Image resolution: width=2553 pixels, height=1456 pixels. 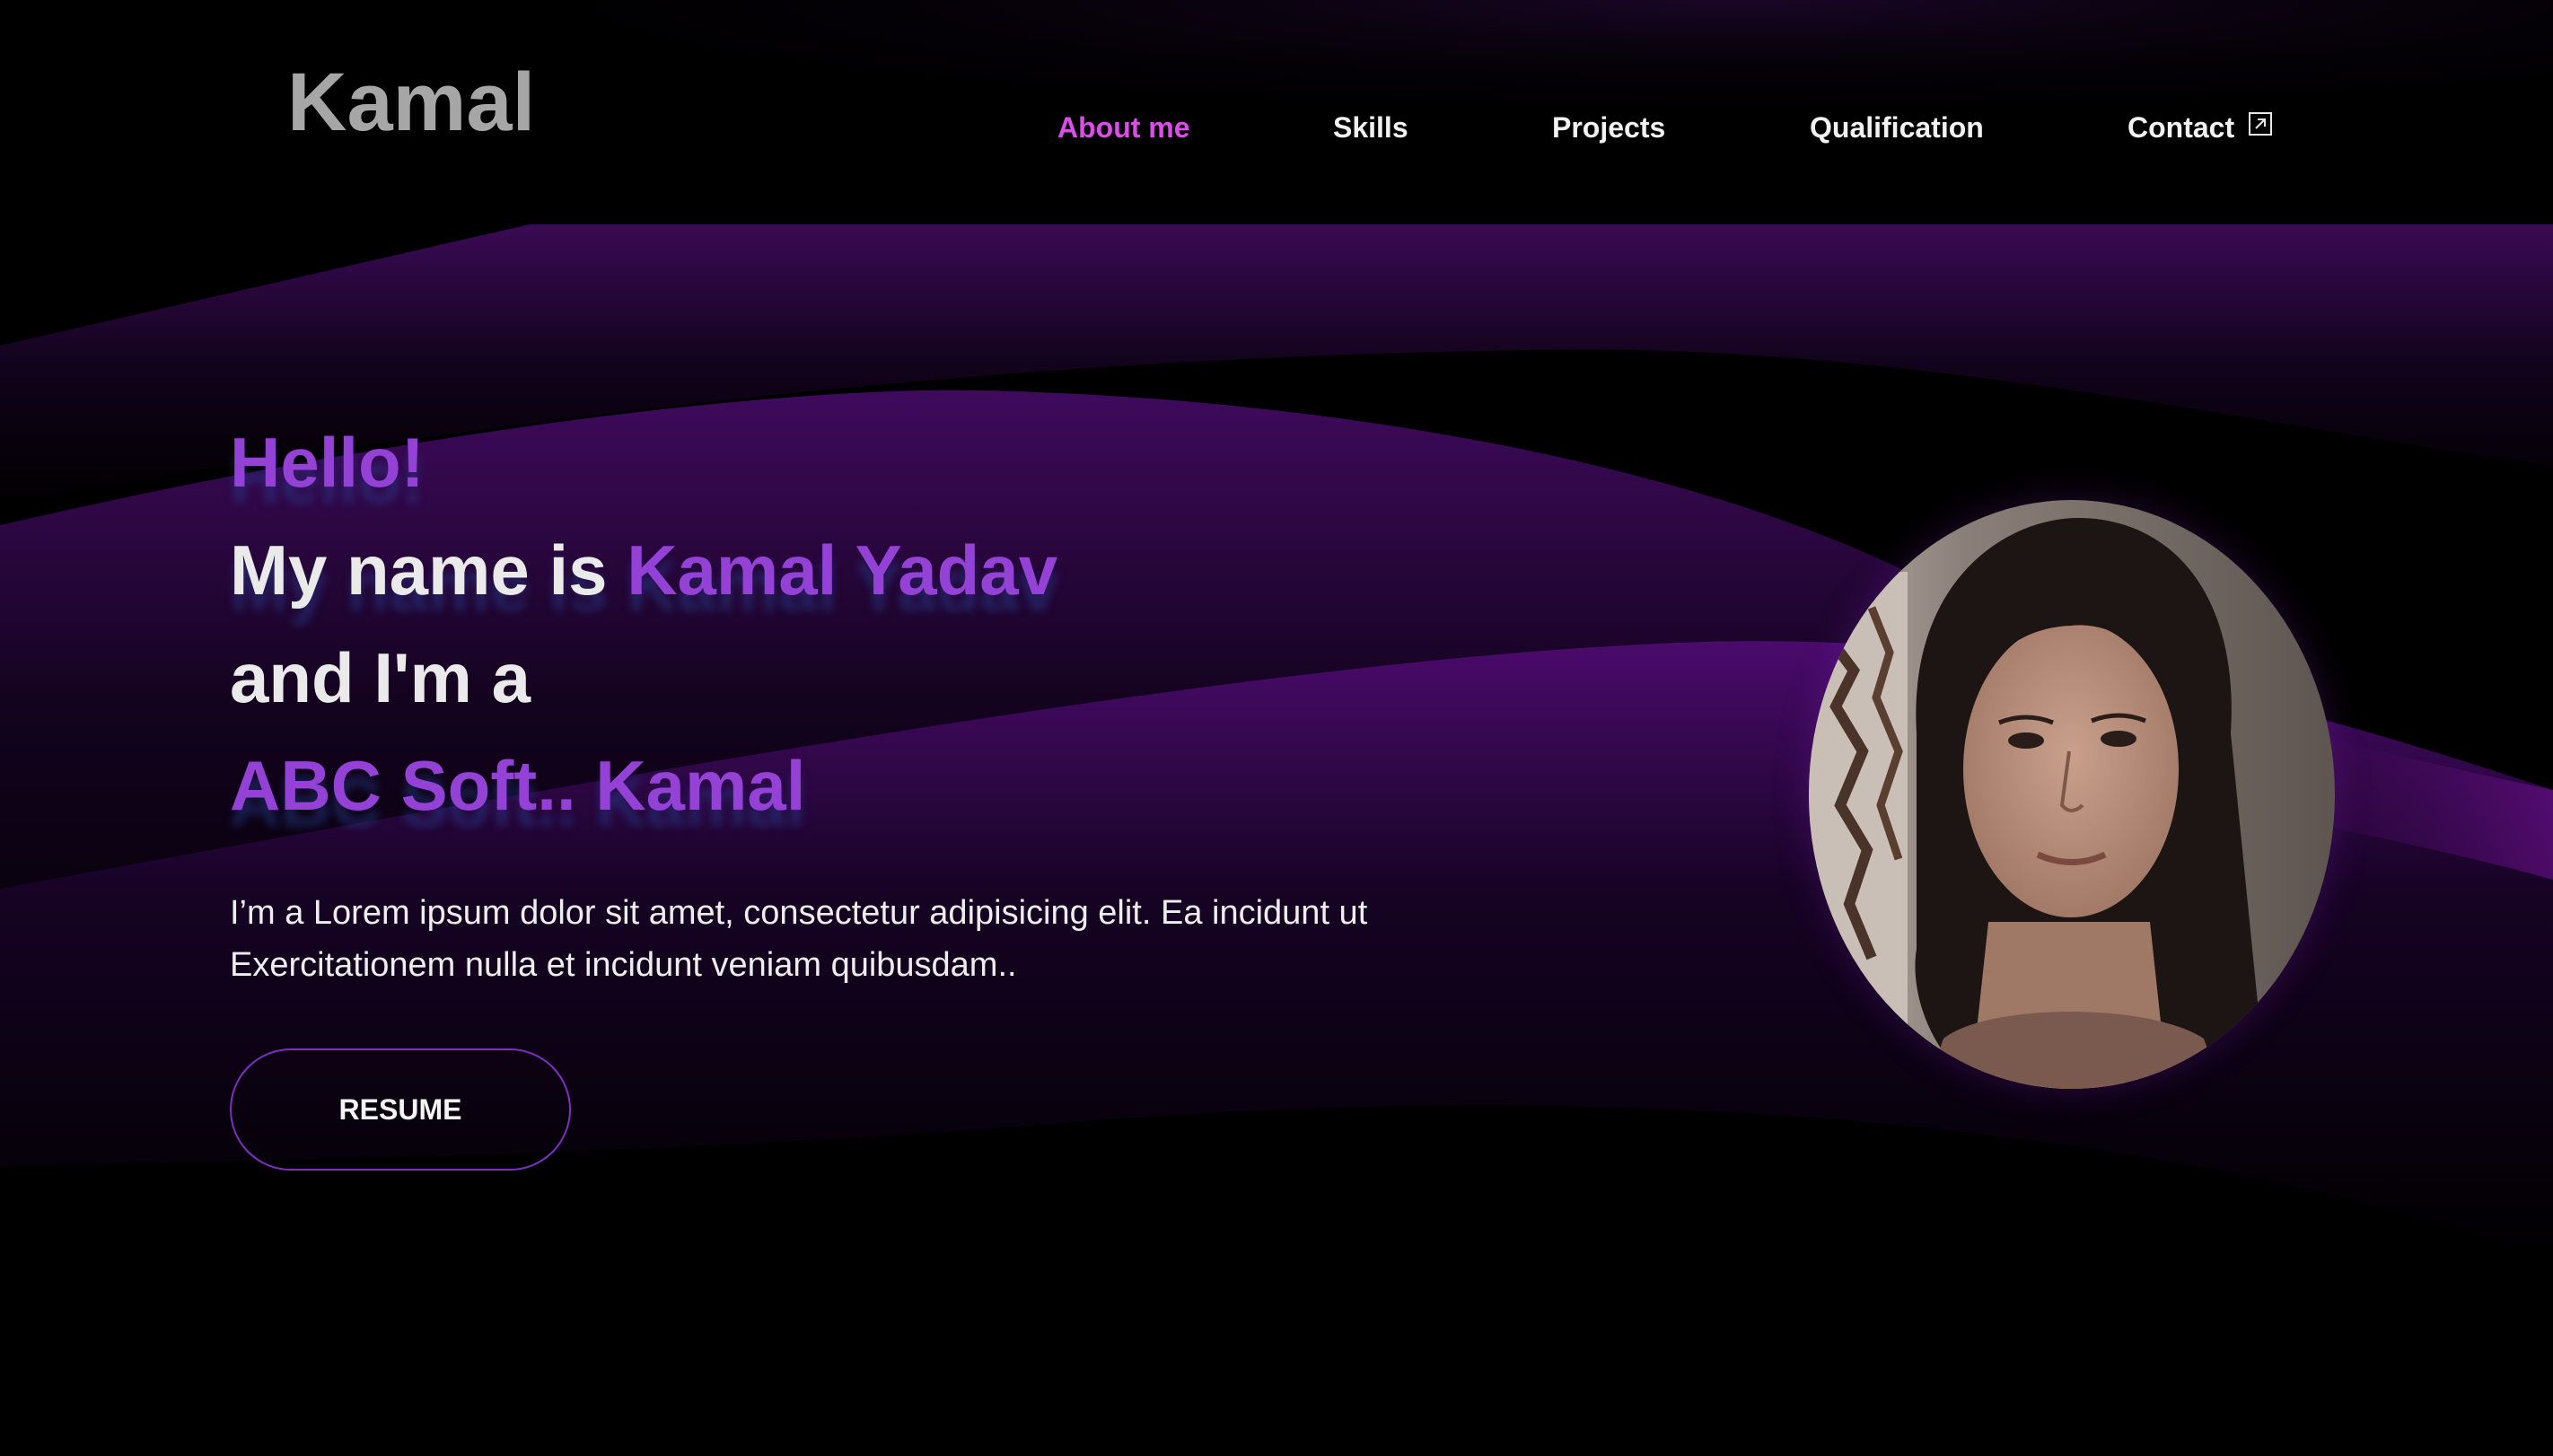 What do you see at coordinates (429, 571) in the screenshot?
I see `hero-name-prefix: My name is` at bounding box center [429, 571].